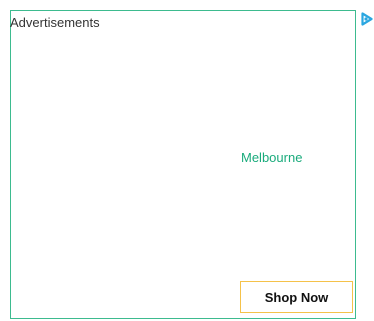 This screenshot has width=374, height=321. What do you see at coordinates (367, 19) in the screenshot?
I see `adchoices-icon` at bounding box center [367, 19].